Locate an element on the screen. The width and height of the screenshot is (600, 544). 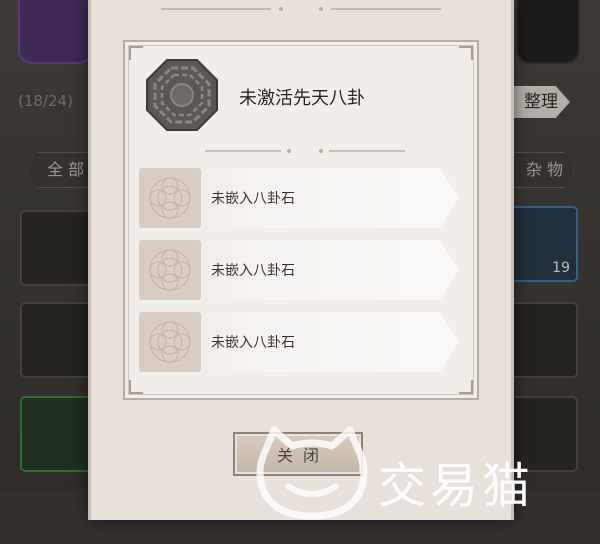
bagua-stone-slot-2: 未嵌入八卦石 is located at coordinates (300, 270).